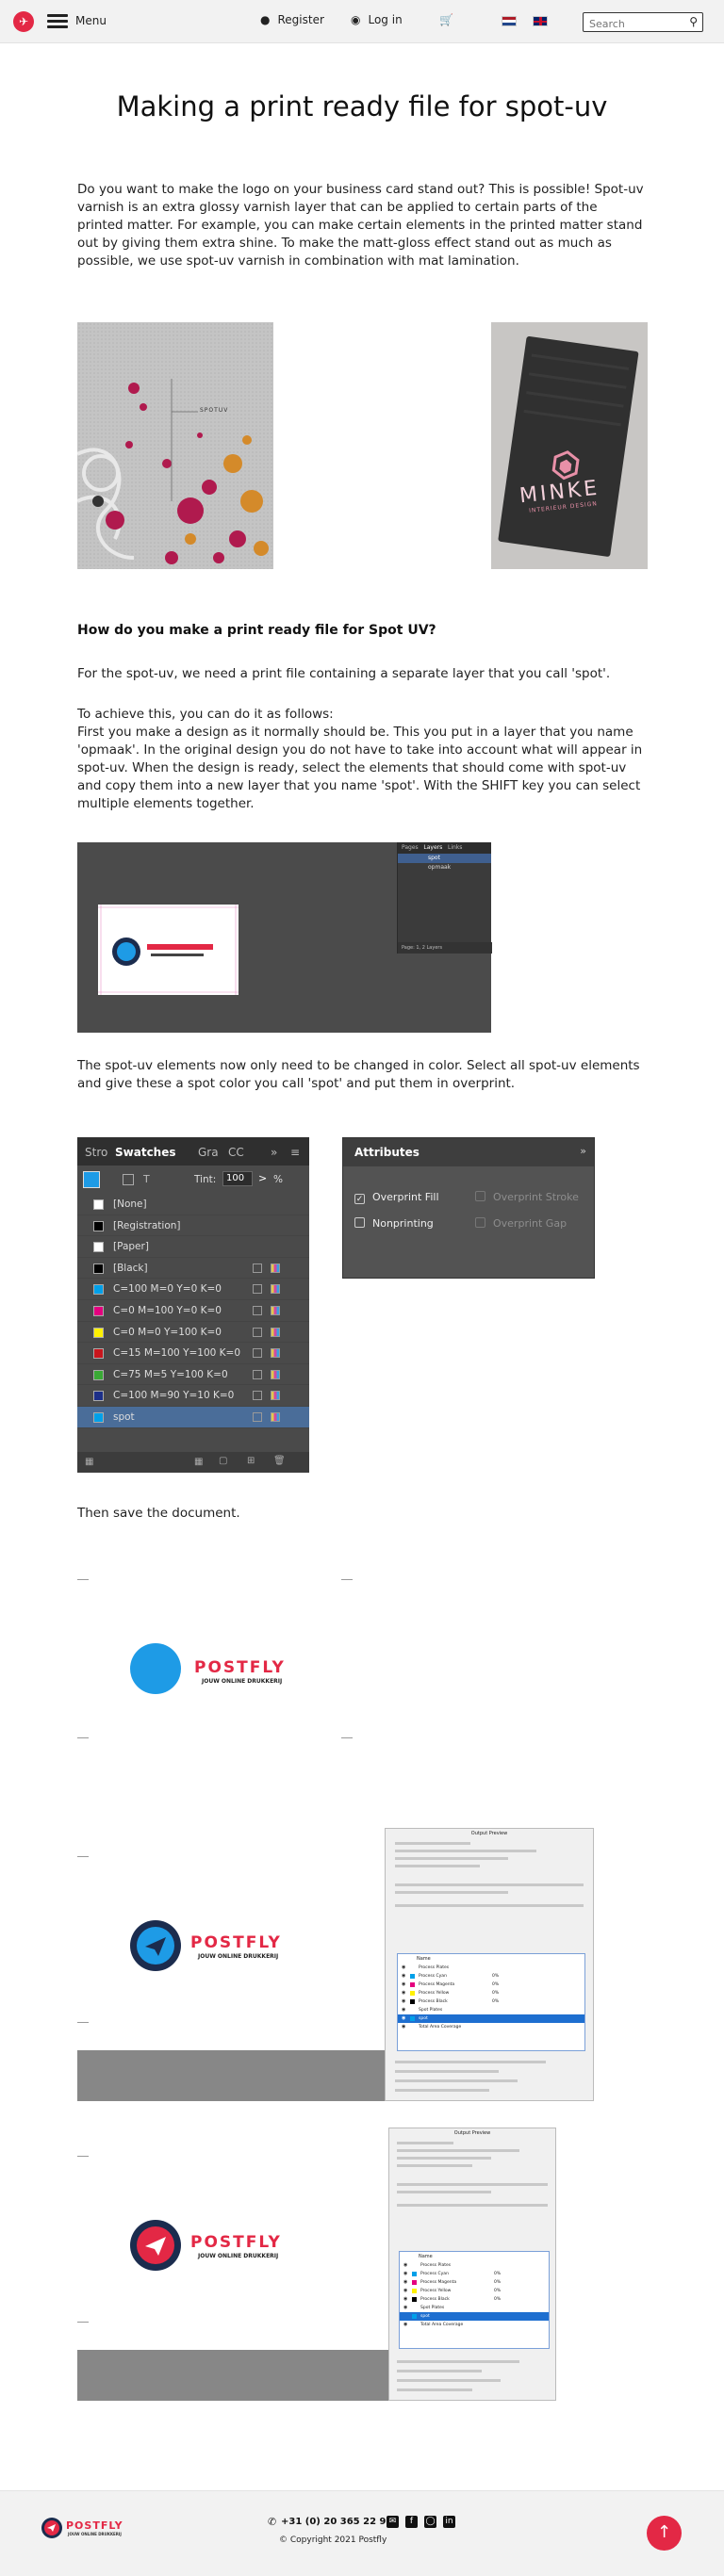 Image resolution: width=724 pixels, height=2576 pixels. What do you see at coordinates (237, 1178) in the screenshot?
I see `tint-input: 100` at bounding box center [237, 1178].